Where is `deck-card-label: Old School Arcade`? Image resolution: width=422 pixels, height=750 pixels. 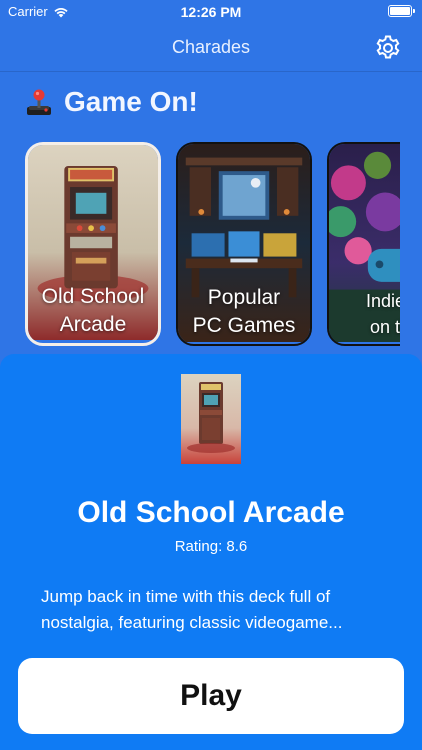 deck-card-label: Old School Arcade is located at coordinates (93, 310).